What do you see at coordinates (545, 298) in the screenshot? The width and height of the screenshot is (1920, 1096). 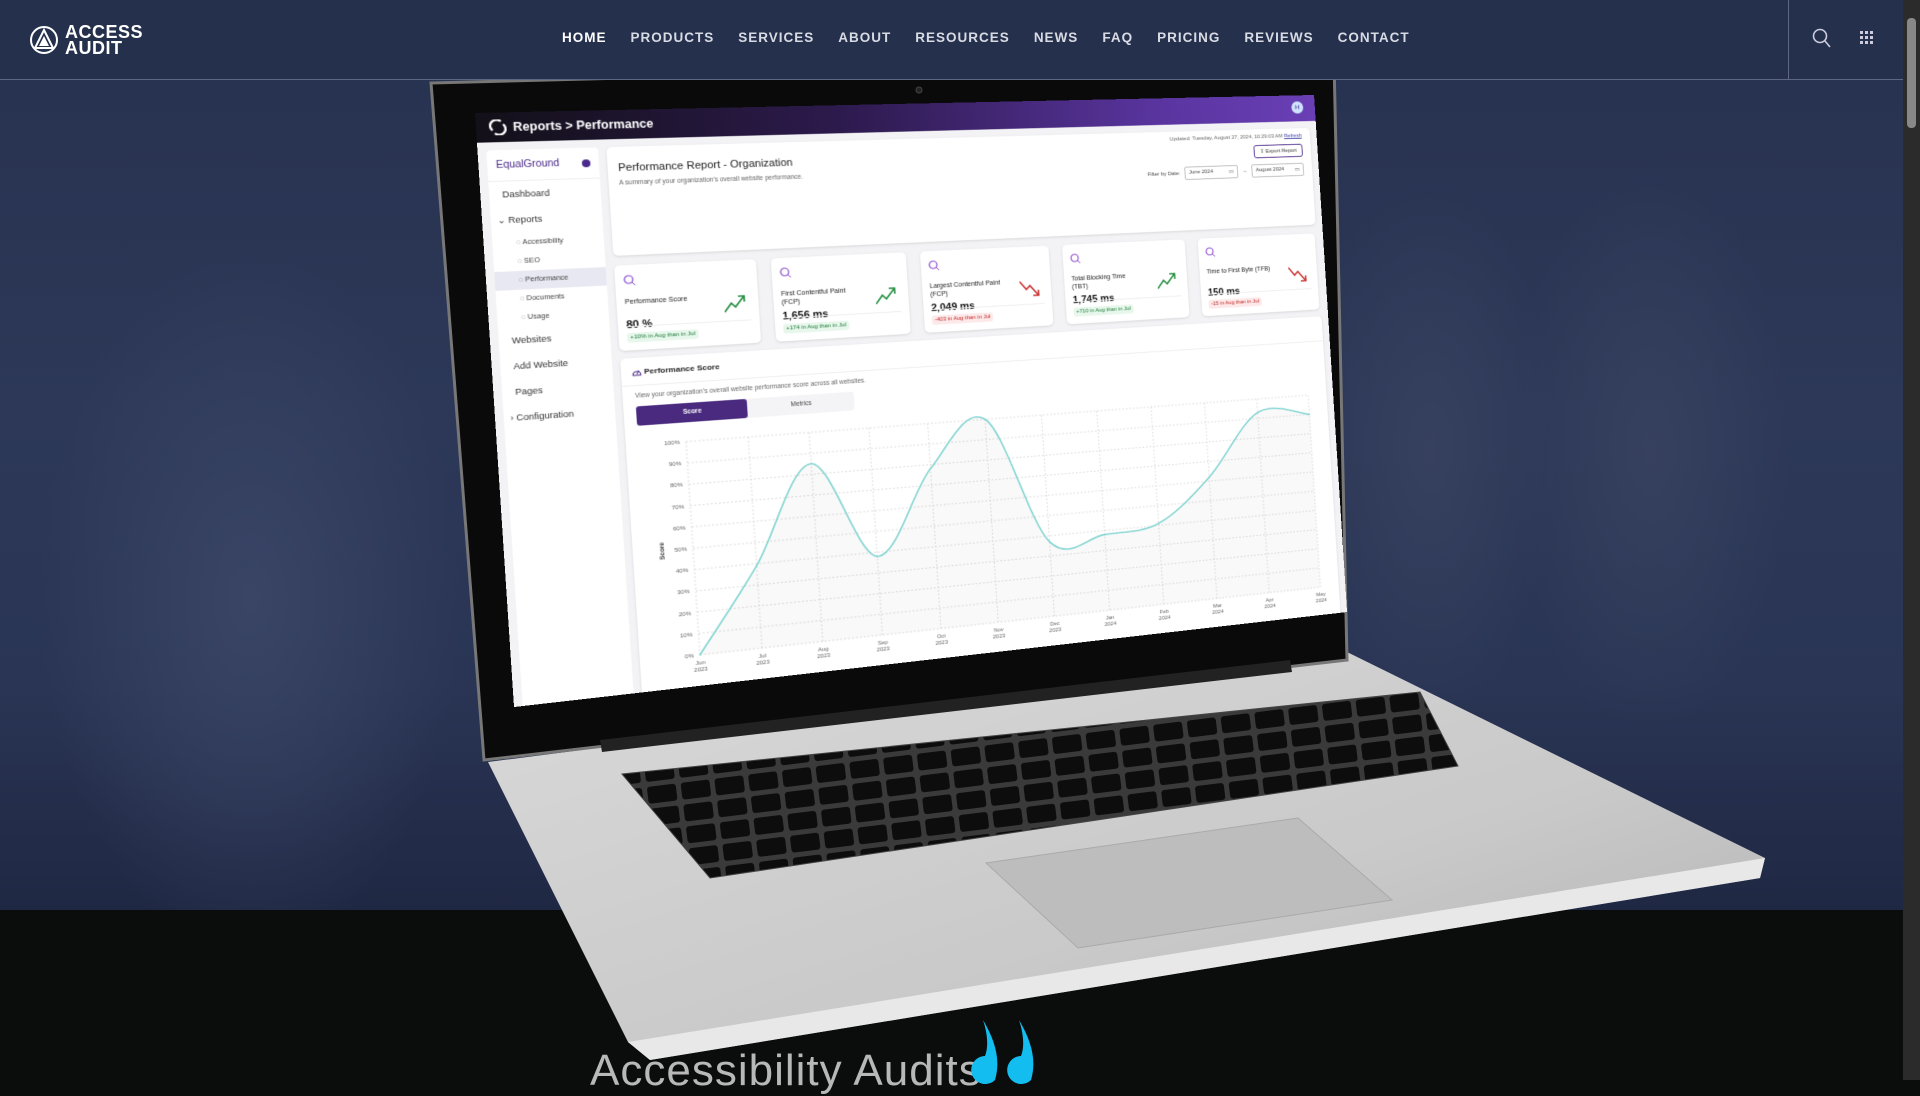 I see `sidebar-item-label: Documents` at bounding box center [545, 298].